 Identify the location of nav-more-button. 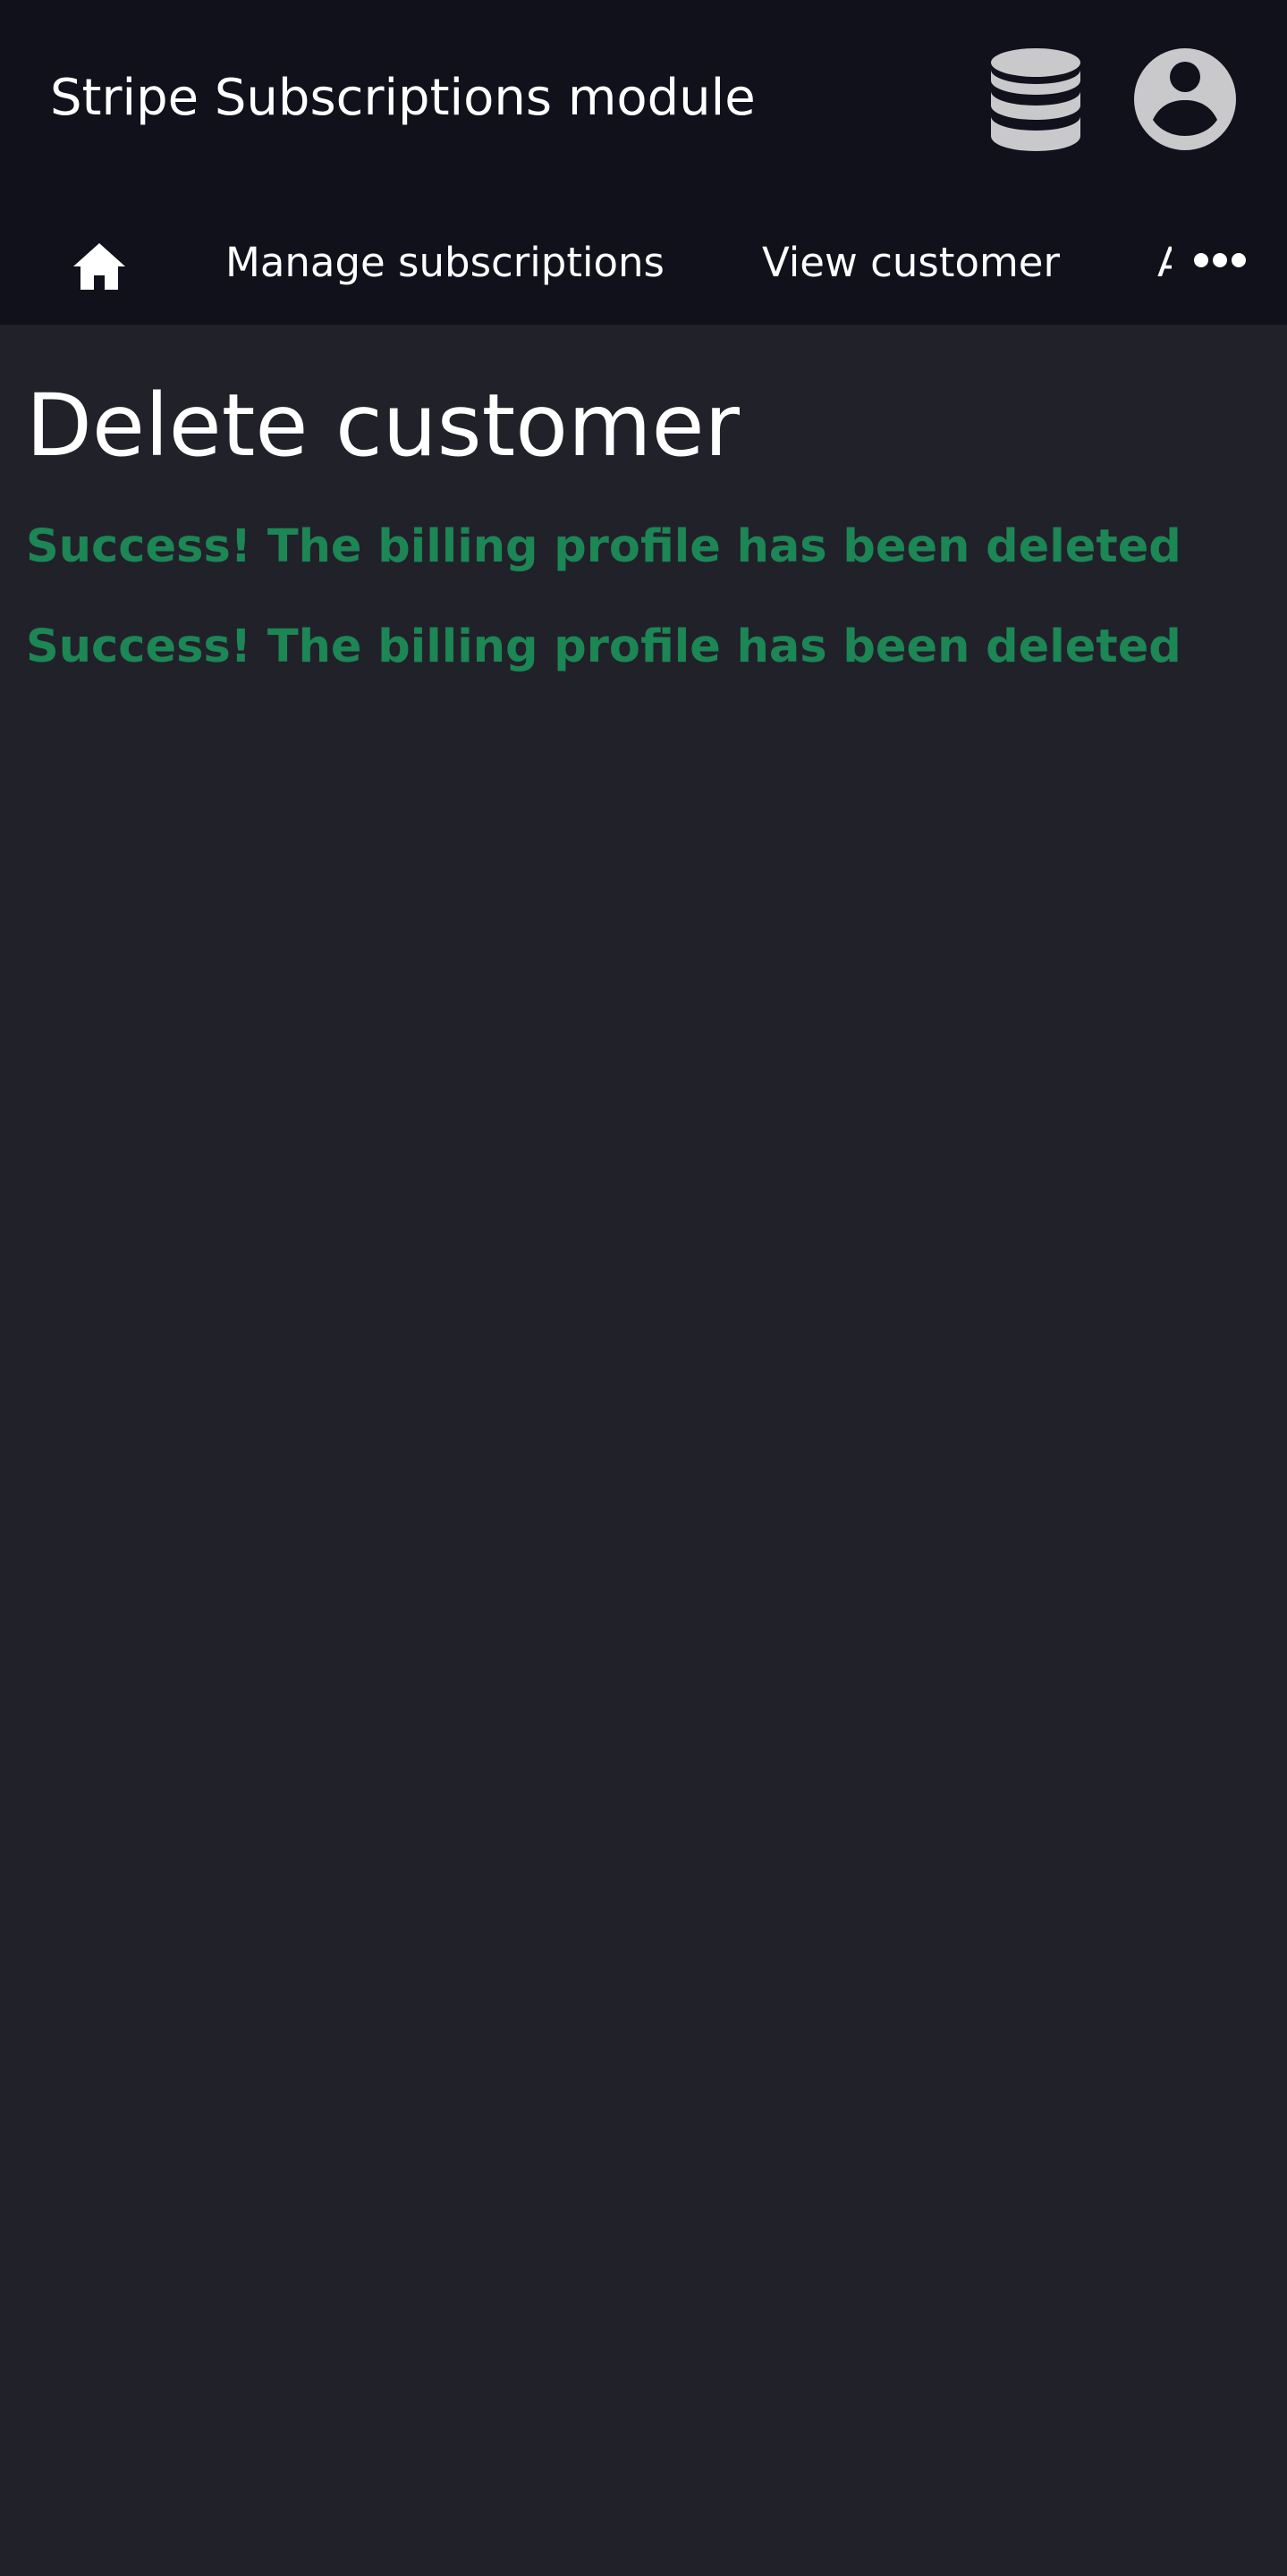
(1220, 260).